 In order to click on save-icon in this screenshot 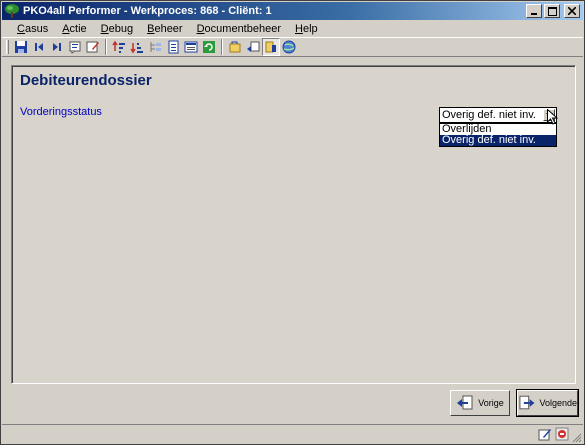, I will do `click(21, 47)`.